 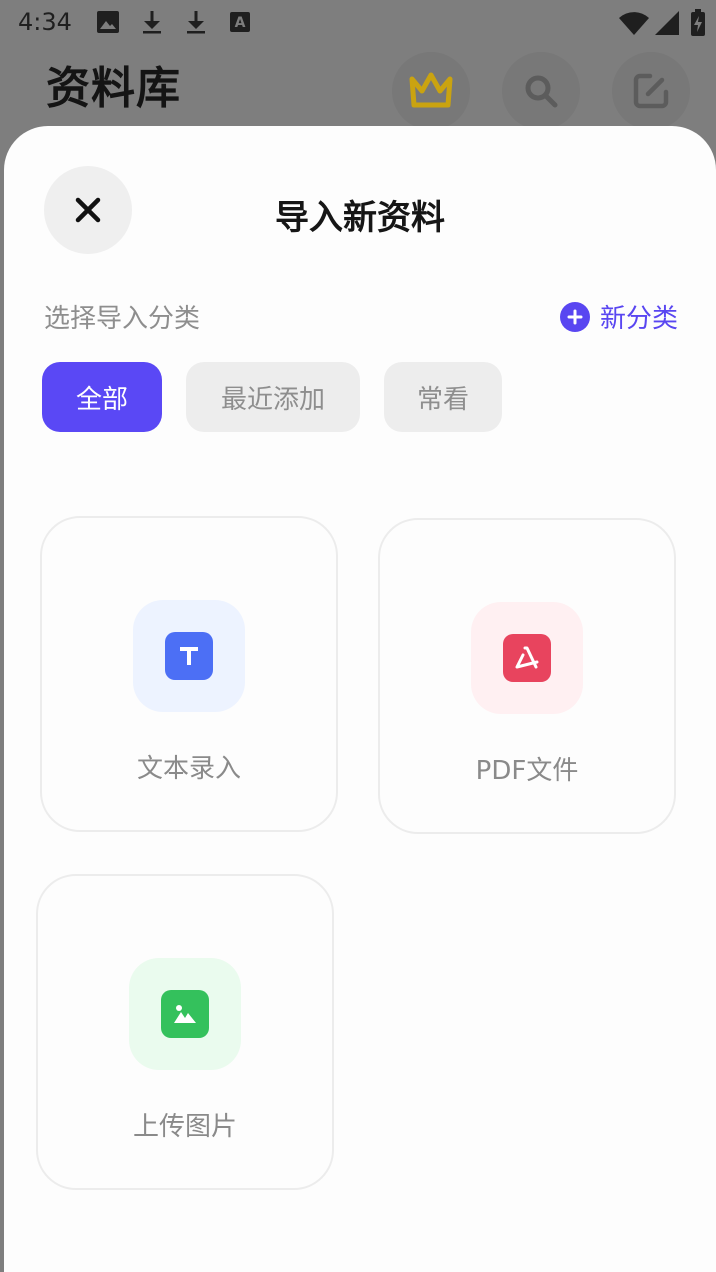 I want to click on wifi-icon, so click(x=634, y=24).